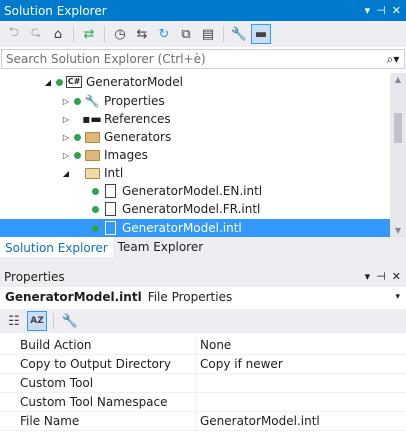  Describe the element at coordinates (74, 82) in the screenshot. I see `csharp-project-icon: C#` at that location.